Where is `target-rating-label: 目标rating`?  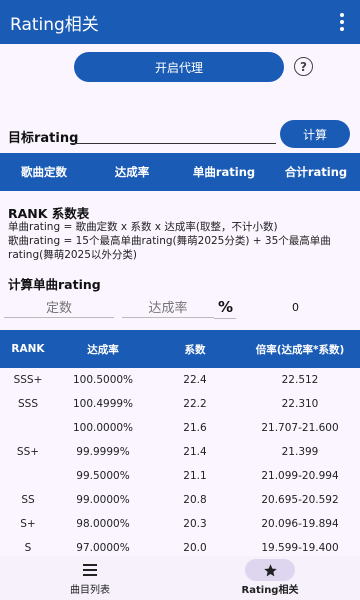
target-rating-label: 目标rating is located at coordinates (43, 138).